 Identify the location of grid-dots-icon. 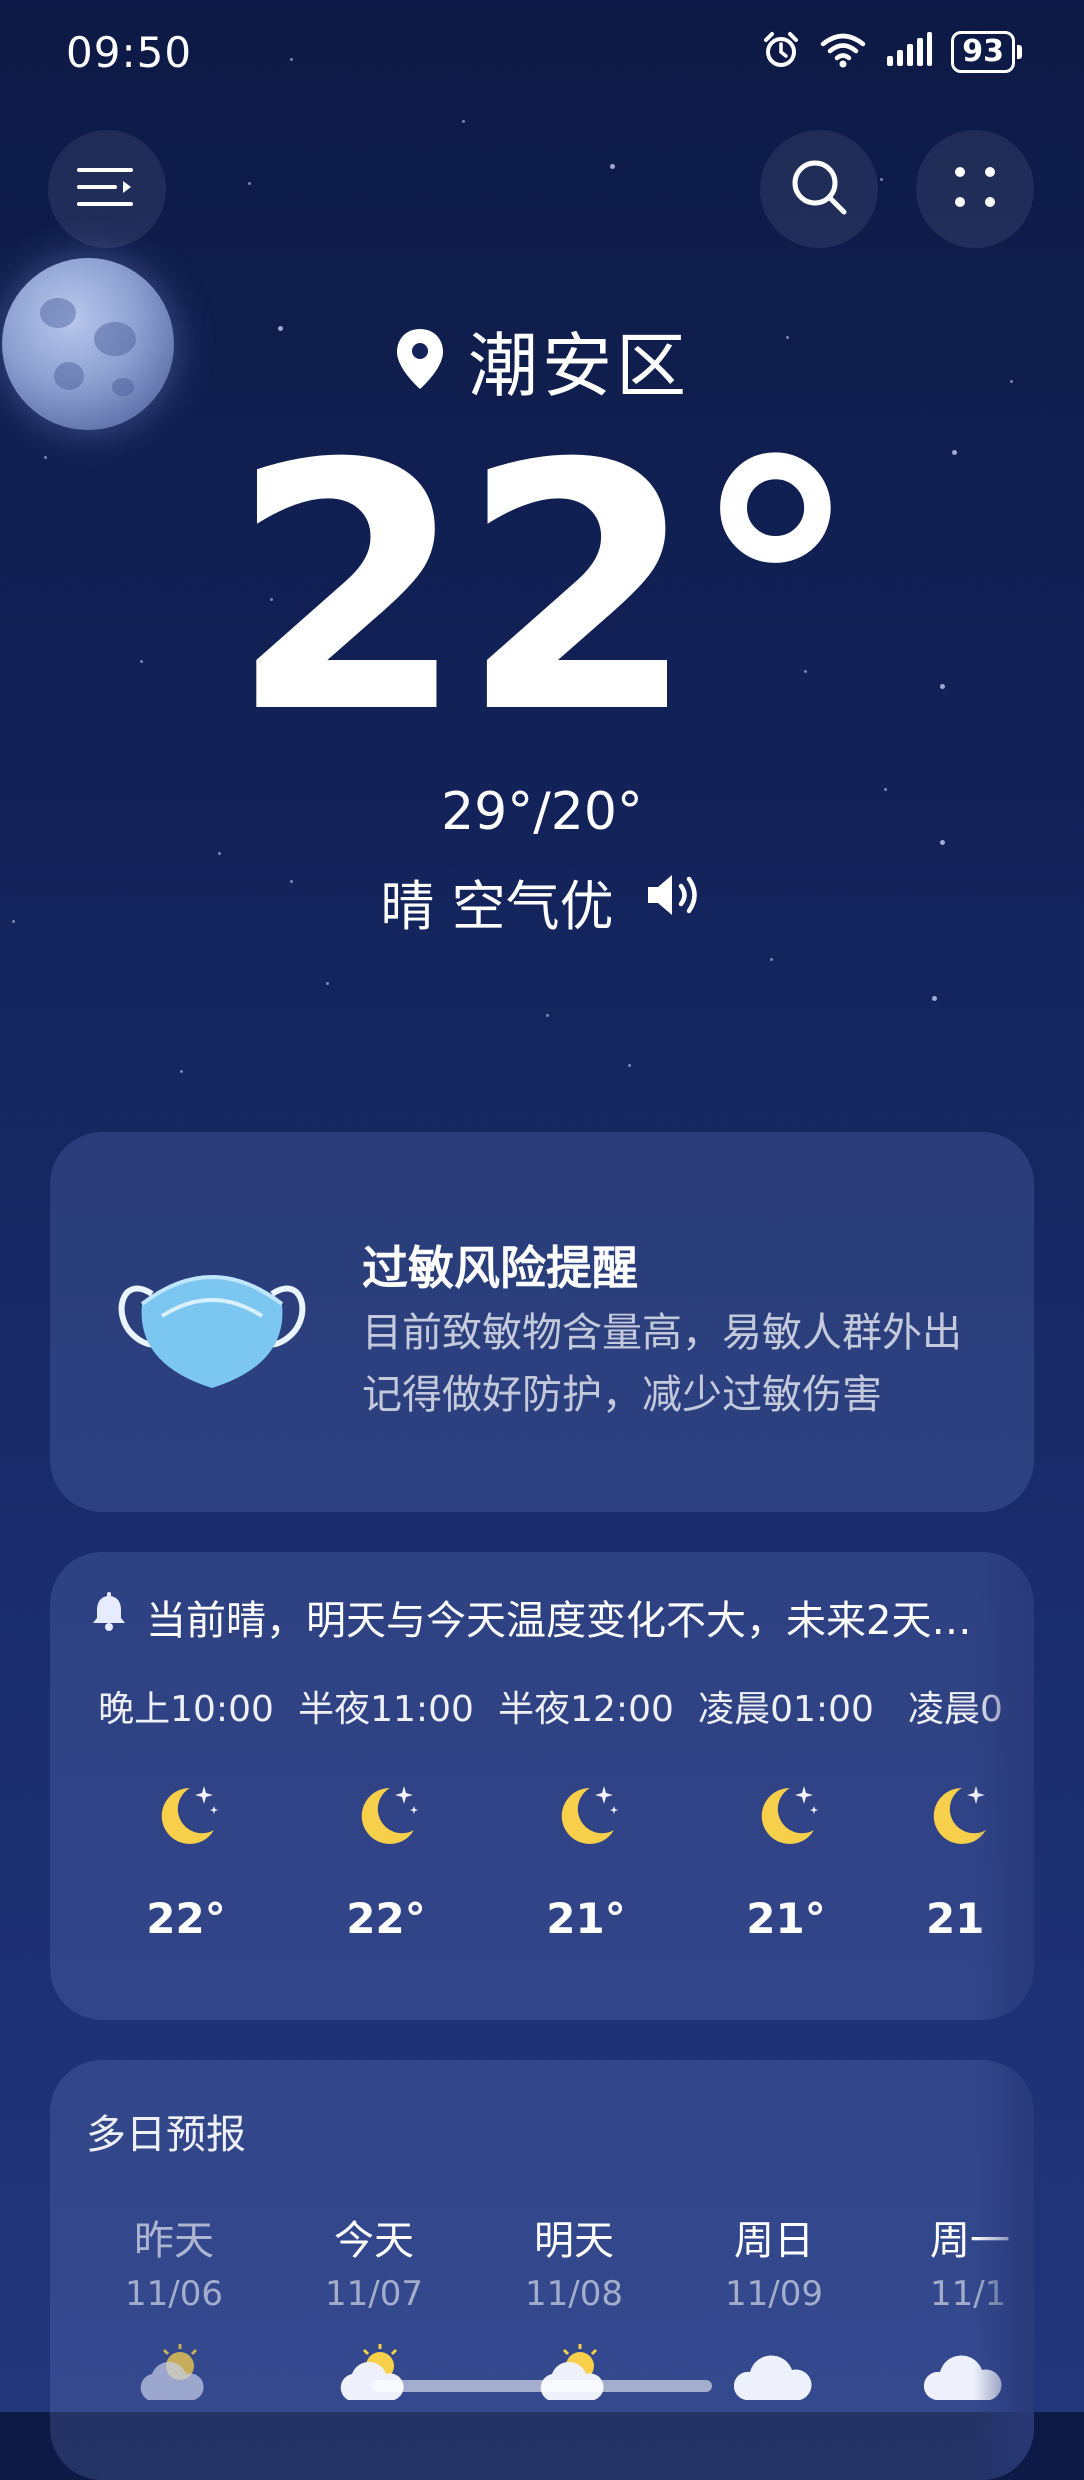
(975, 189).